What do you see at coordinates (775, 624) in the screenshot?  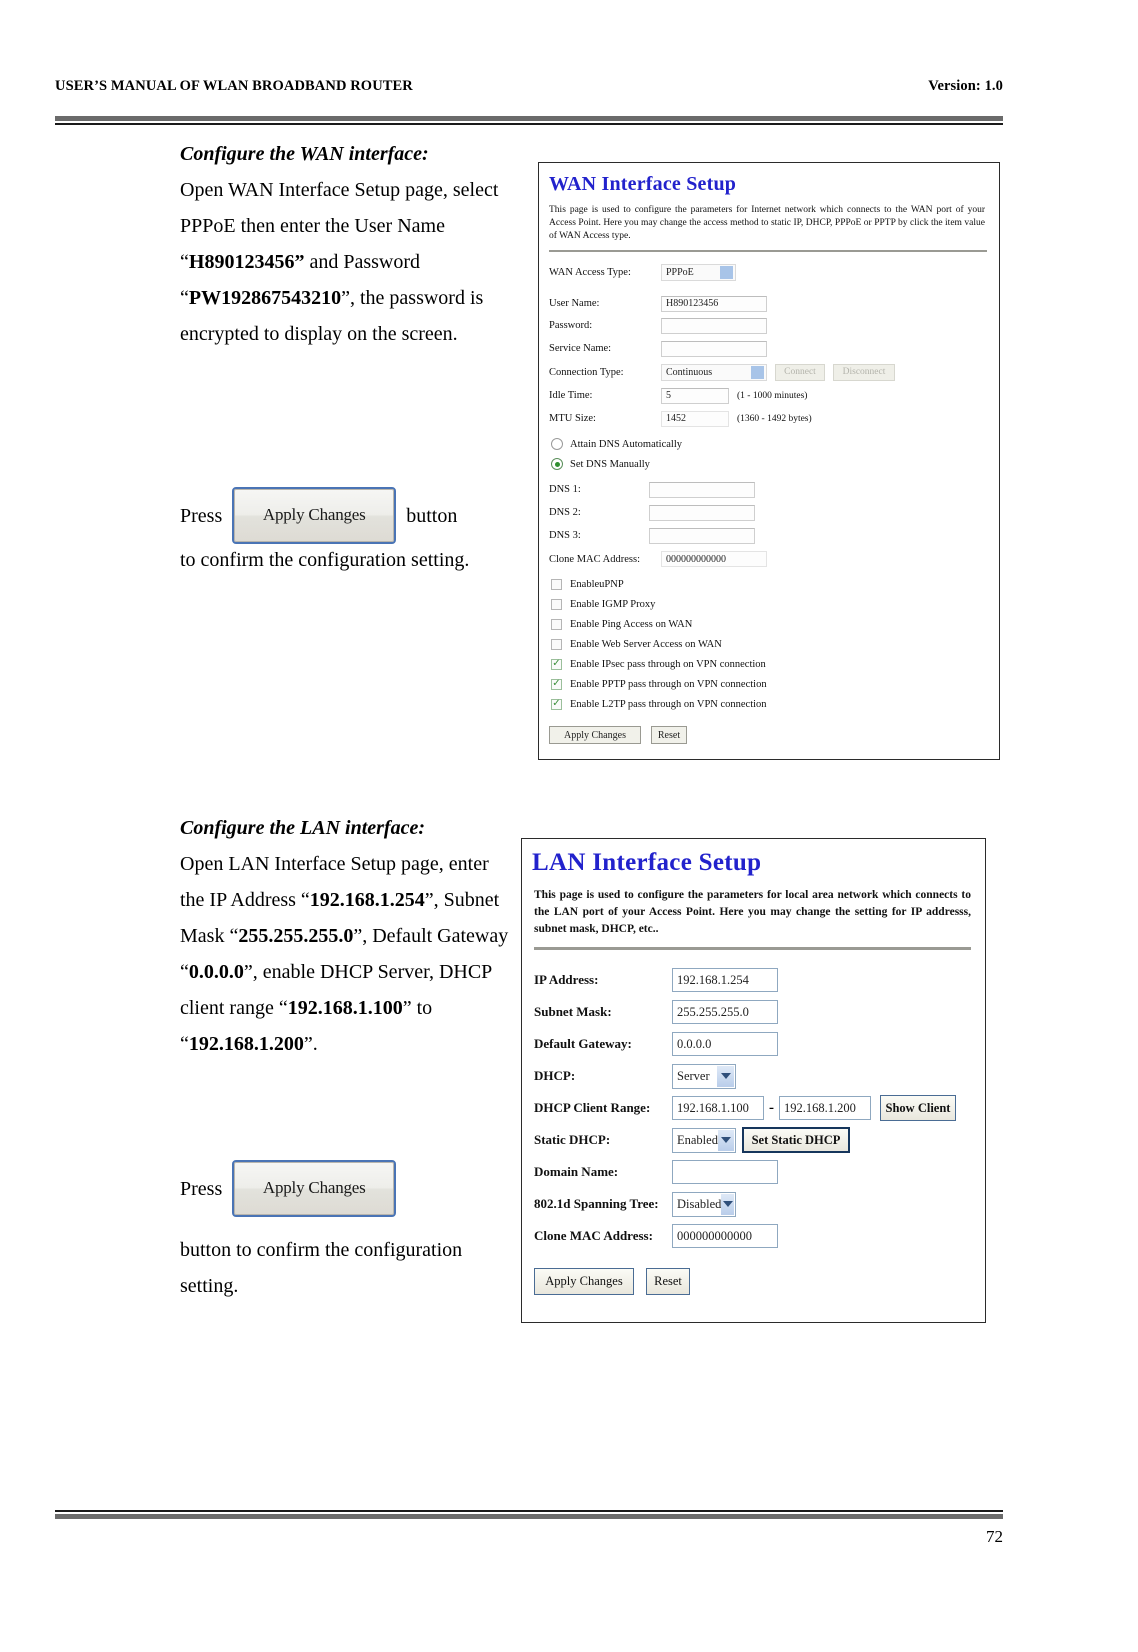 I see `wan-checkbox-row-2: Enable Ping Access on WAN` at bounding box center [775, 624].